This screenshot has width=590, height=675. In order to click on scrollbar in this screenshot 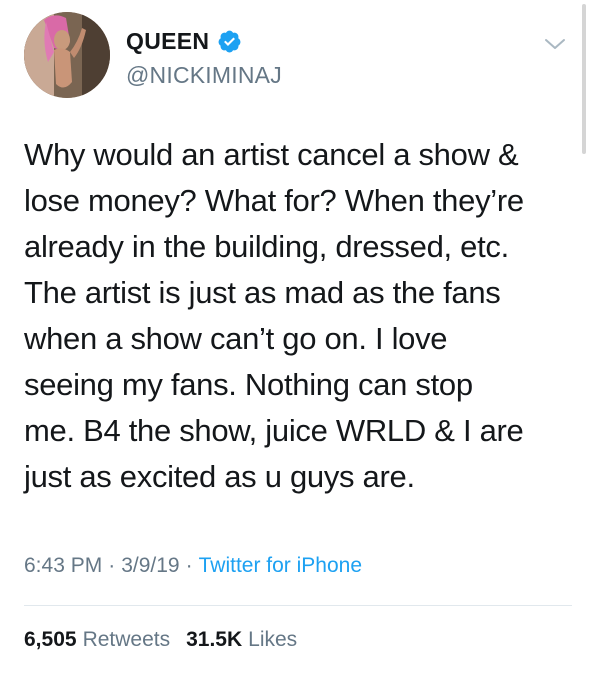, I will do `click(584, 79)`.